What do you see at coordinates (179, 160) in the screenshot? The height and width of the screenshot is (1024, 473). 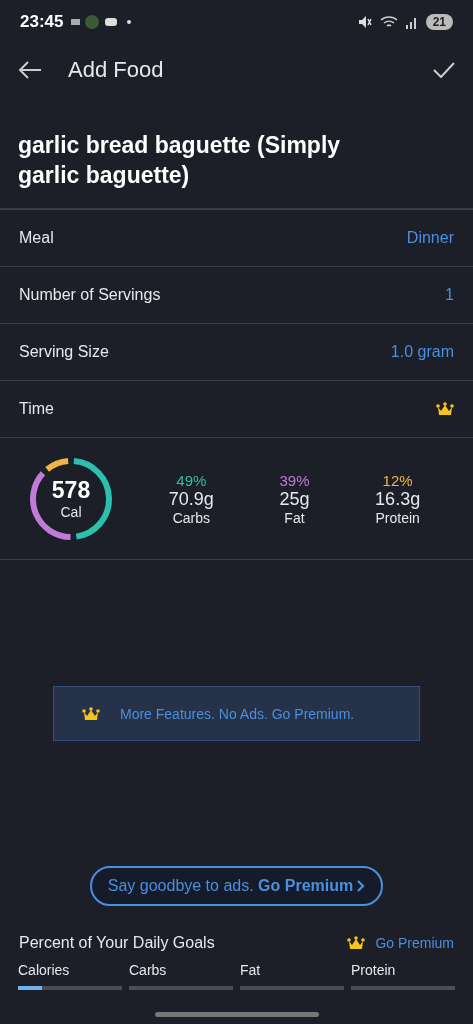 I see `food-name: garlic bread baguette (Simply garlic baguette)` at bounding box center [179, 160].